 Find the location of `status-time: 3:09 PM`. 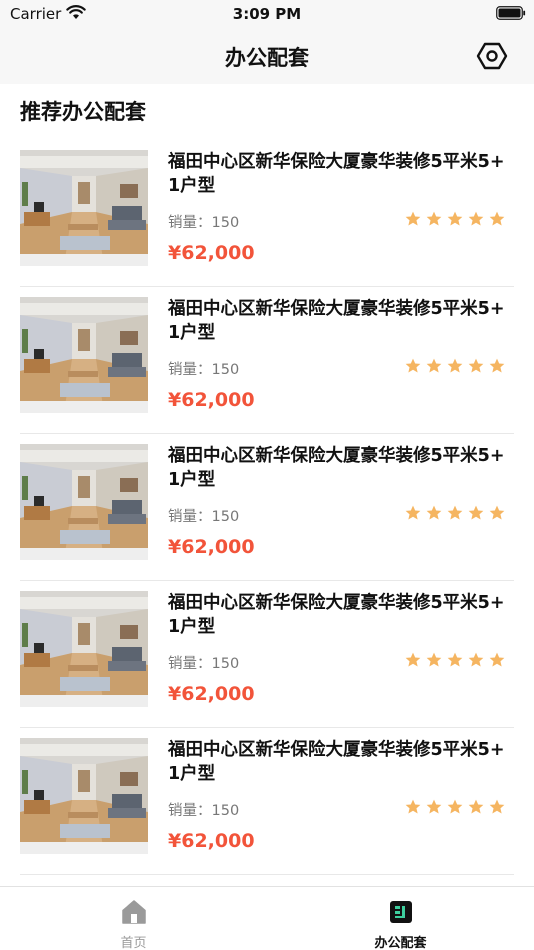

status-time: 3:09 PM is located at coordinates (267, 14).